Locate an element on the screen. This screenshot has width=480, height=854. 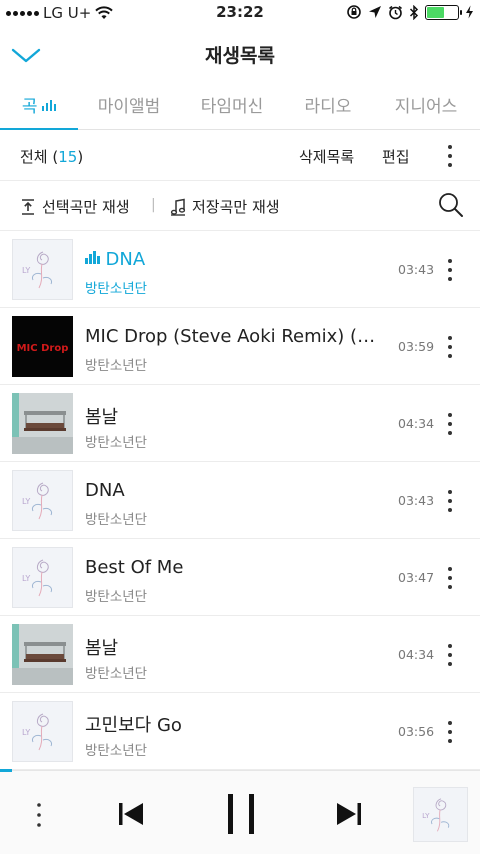
song-title: Best Of Me is located at coordinates (134, 567).